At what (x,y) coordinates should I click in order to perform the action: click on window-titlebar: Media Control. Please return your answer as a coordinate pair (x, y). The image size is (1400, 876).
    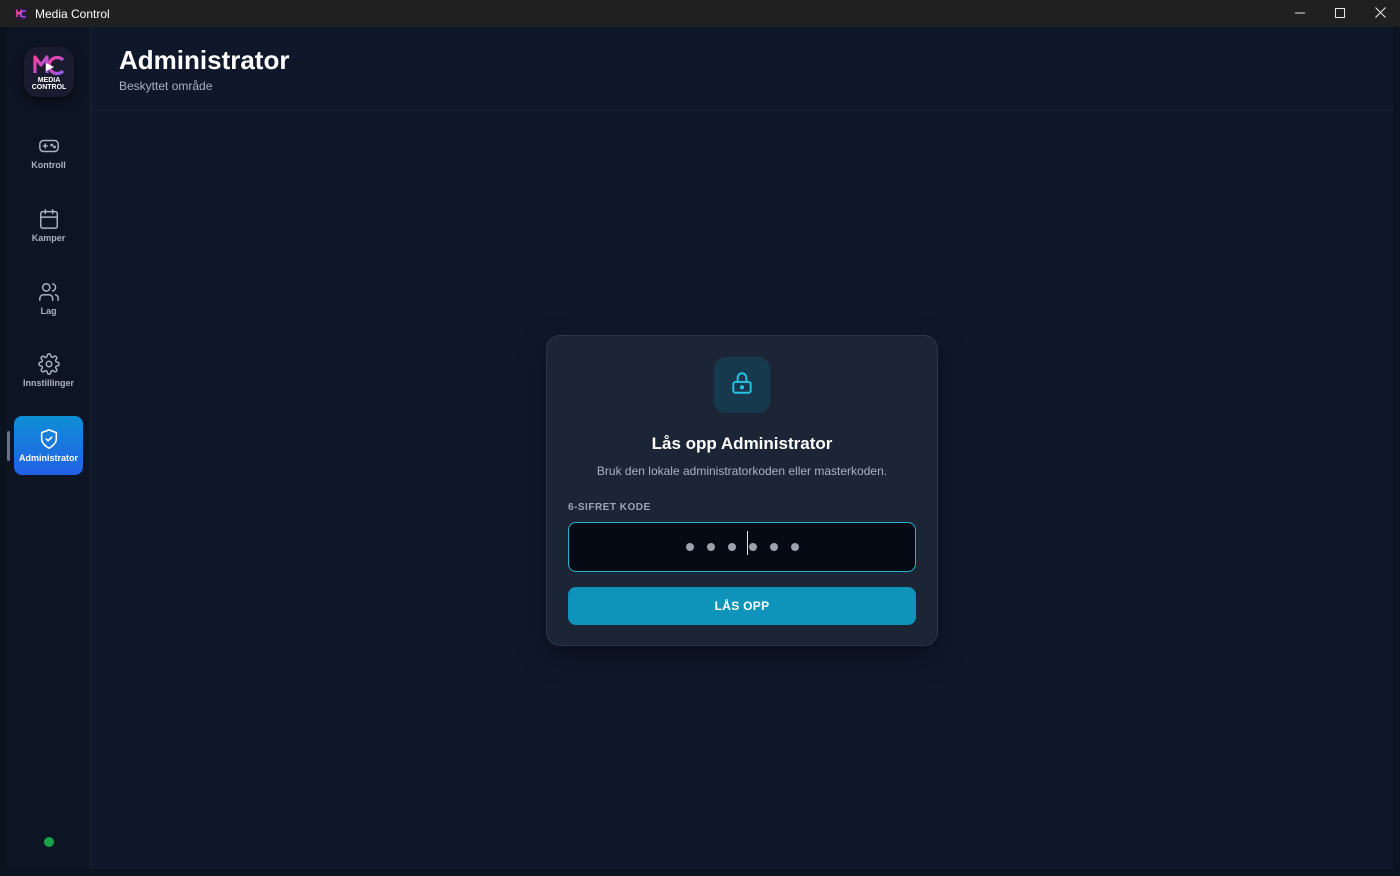
    Looking at the image, I should click on (700, 13).